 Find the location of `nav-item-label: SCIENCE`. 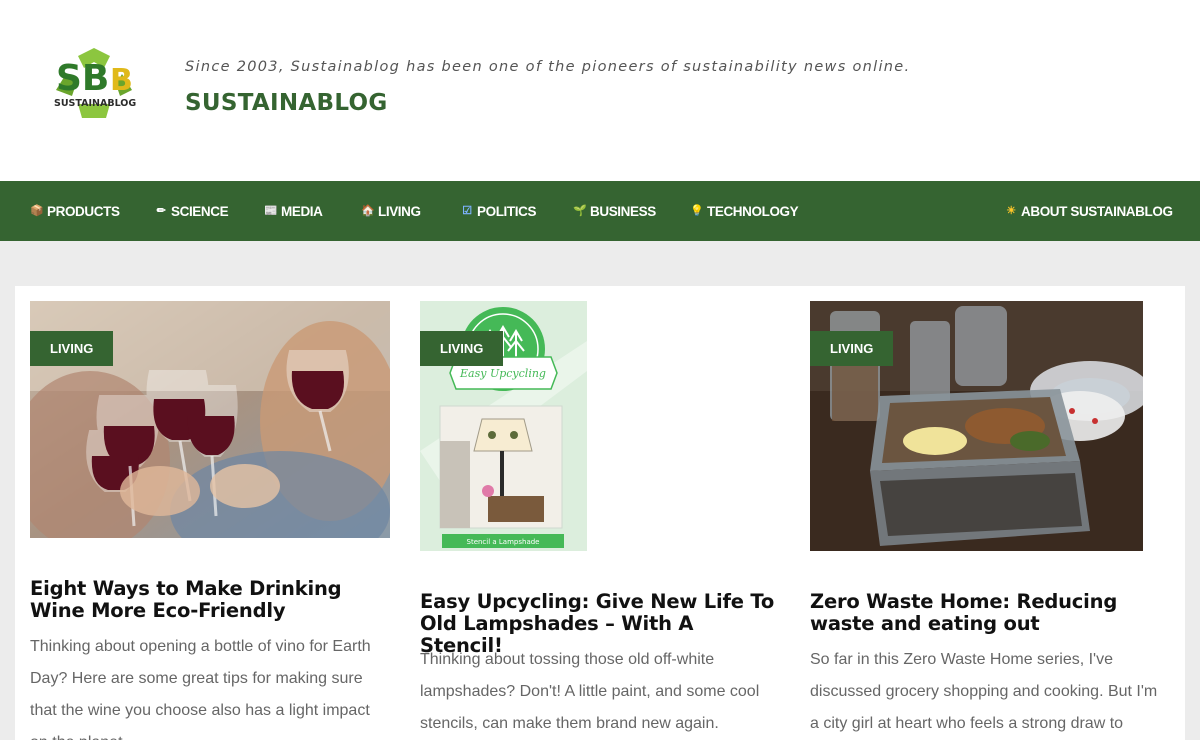

nav-item-label: SCIENCE is located at coordinates (200, 211).